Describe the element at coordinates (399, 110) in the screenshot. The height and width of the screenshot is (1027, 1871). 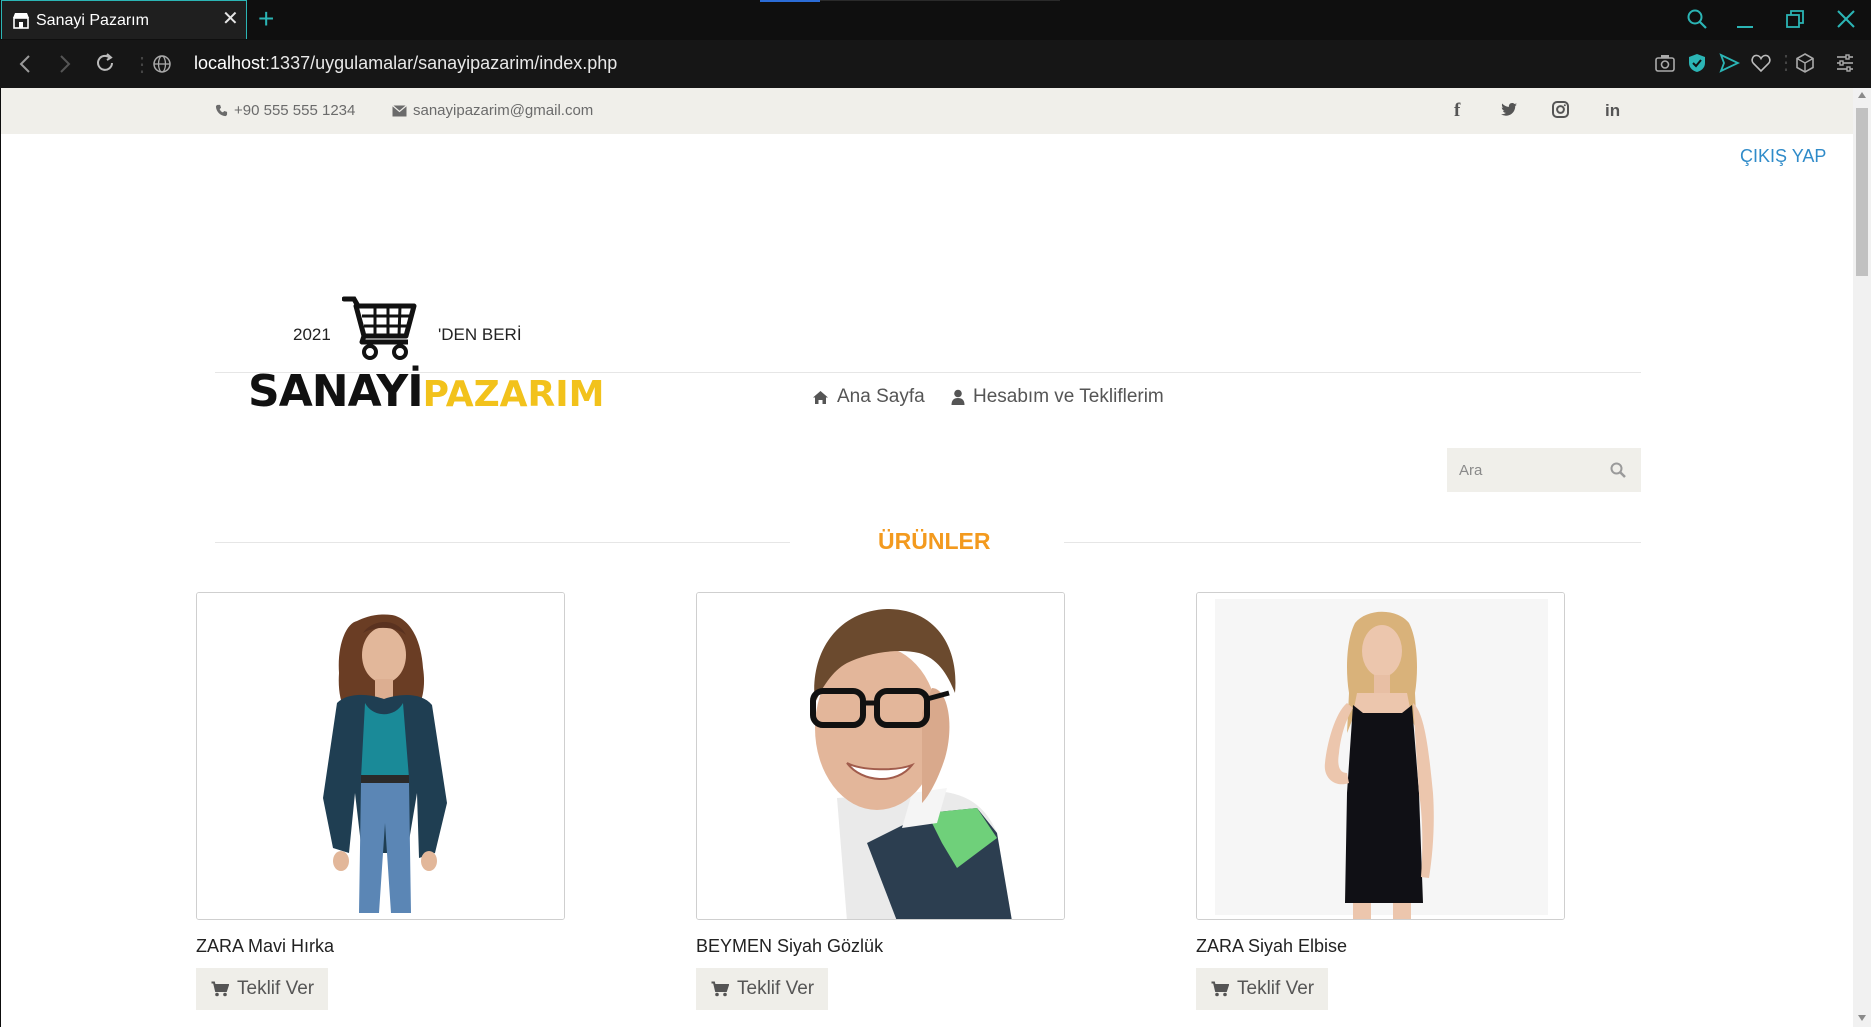
I see `envelope-icon` at that location.